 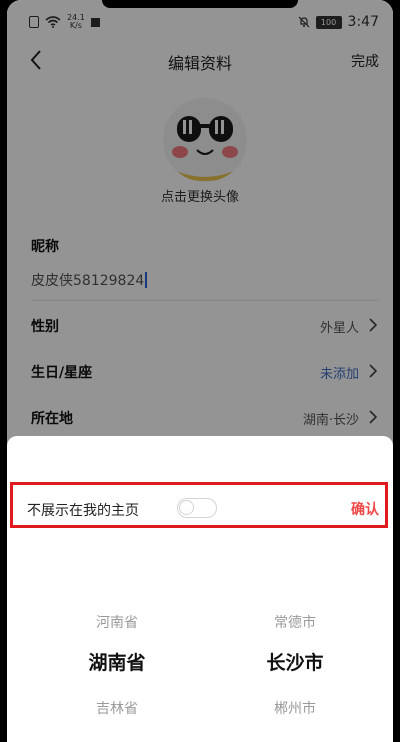 What do you see at coordinates (186, 507) in the screenshot?
I see `toggle-knob` at bounding box center [186, 507].